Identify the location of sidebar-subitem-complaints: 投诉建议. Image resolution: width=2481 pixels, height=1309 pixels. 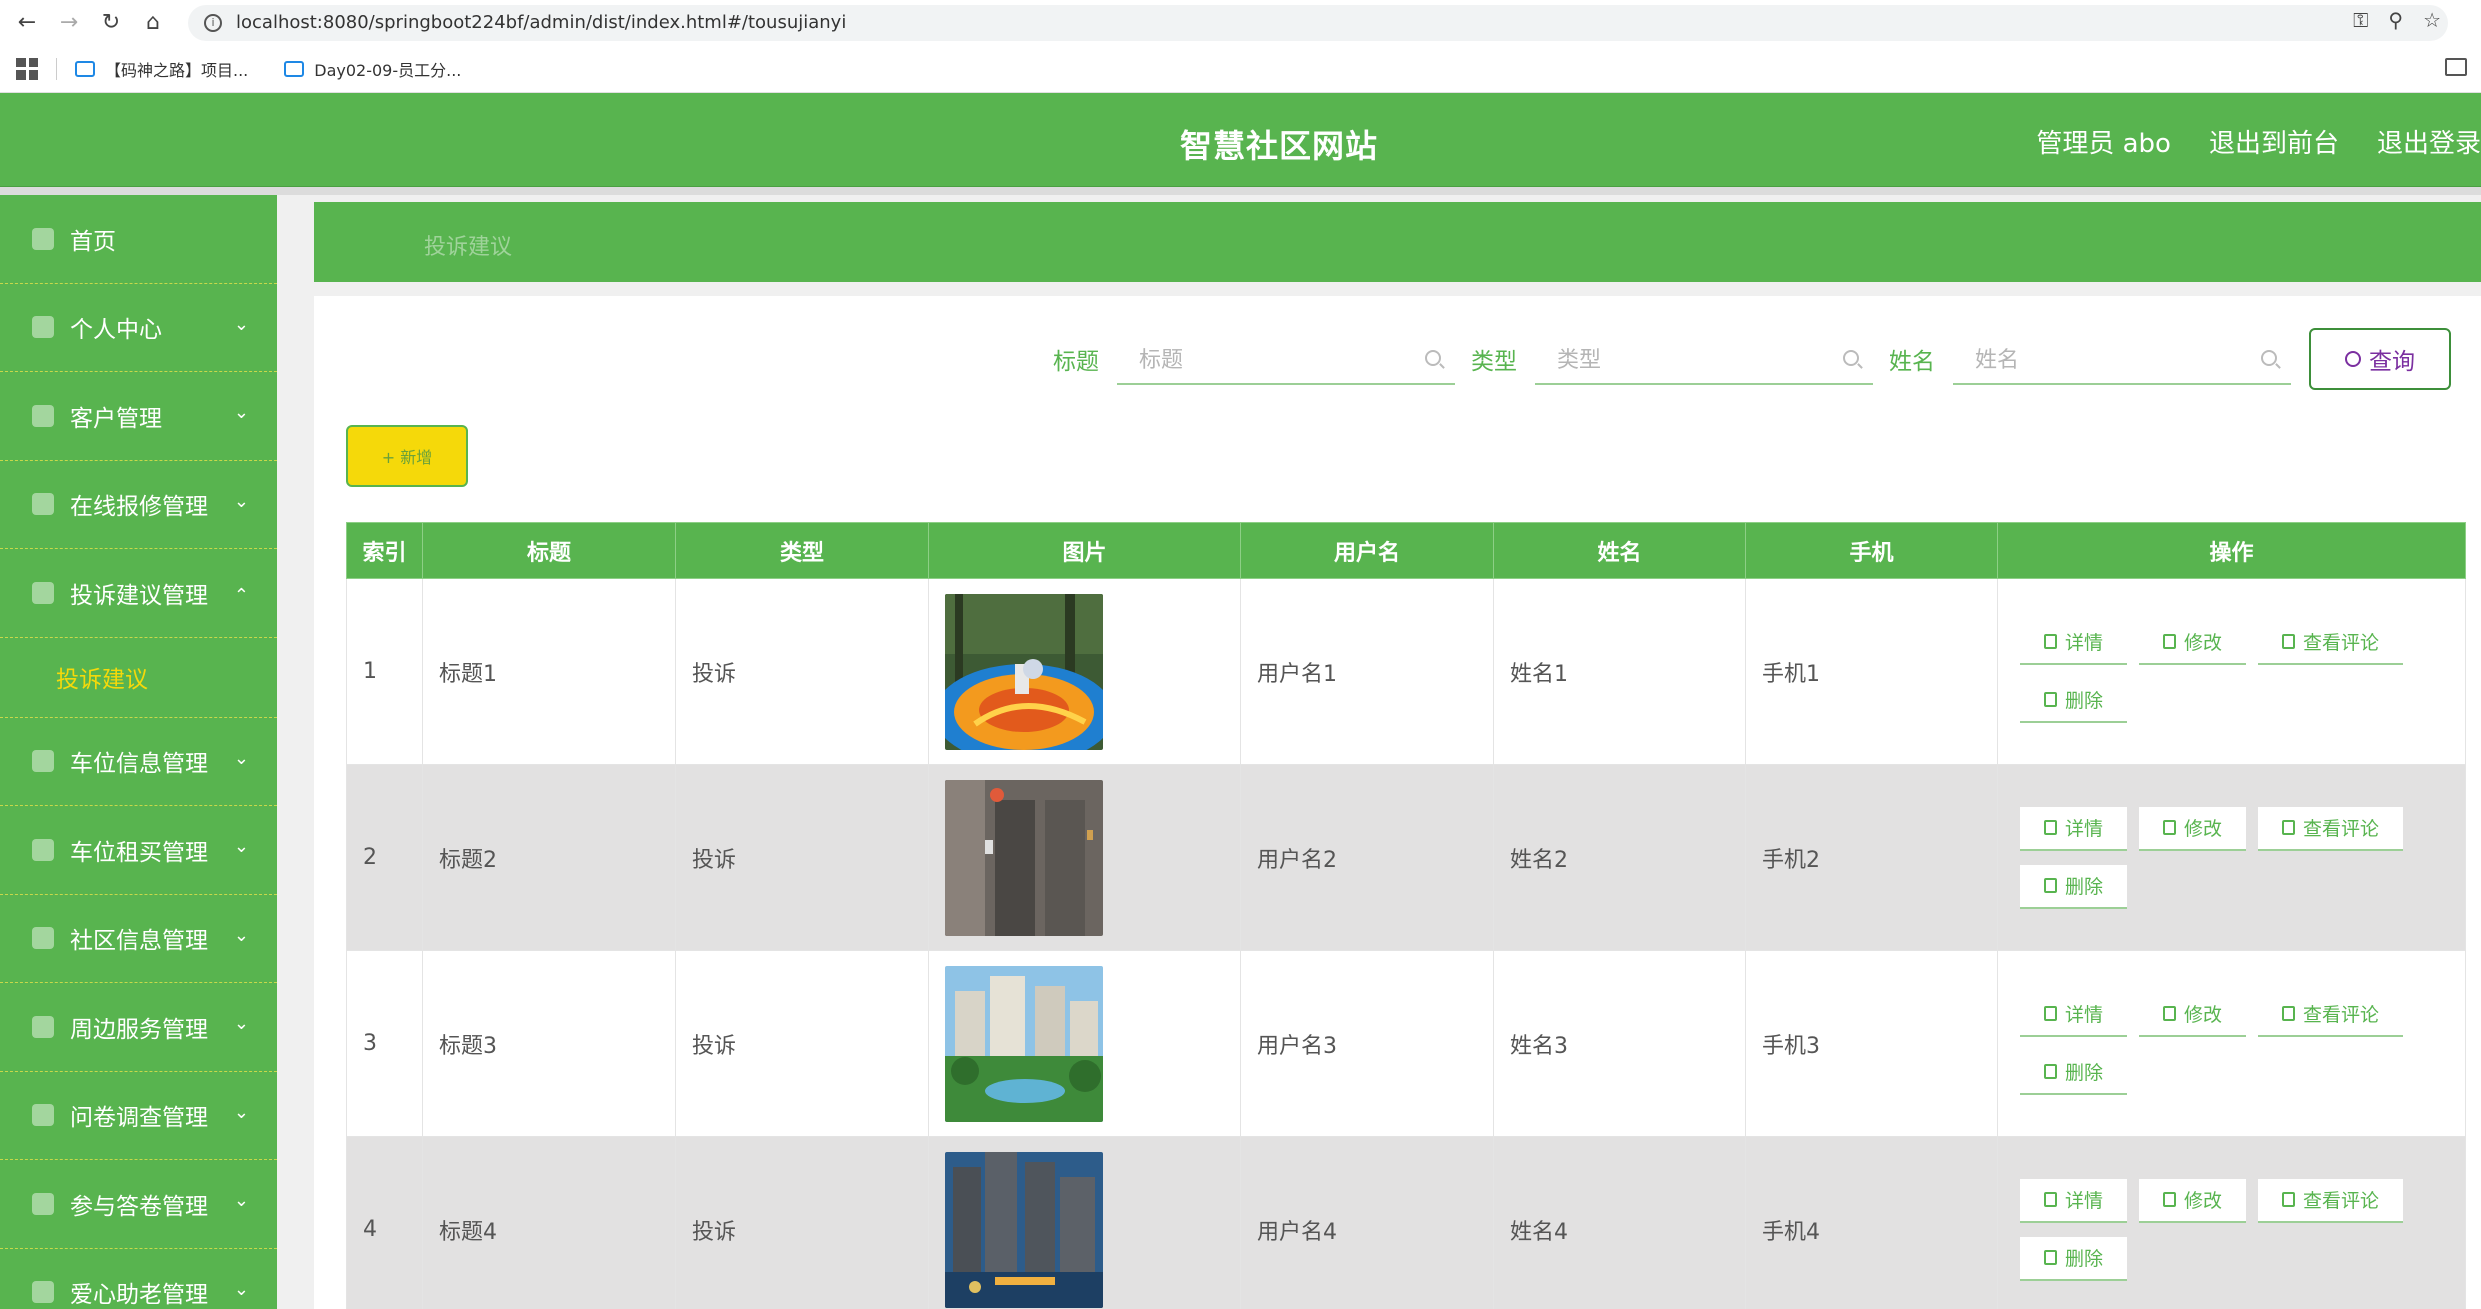
(138, 678).